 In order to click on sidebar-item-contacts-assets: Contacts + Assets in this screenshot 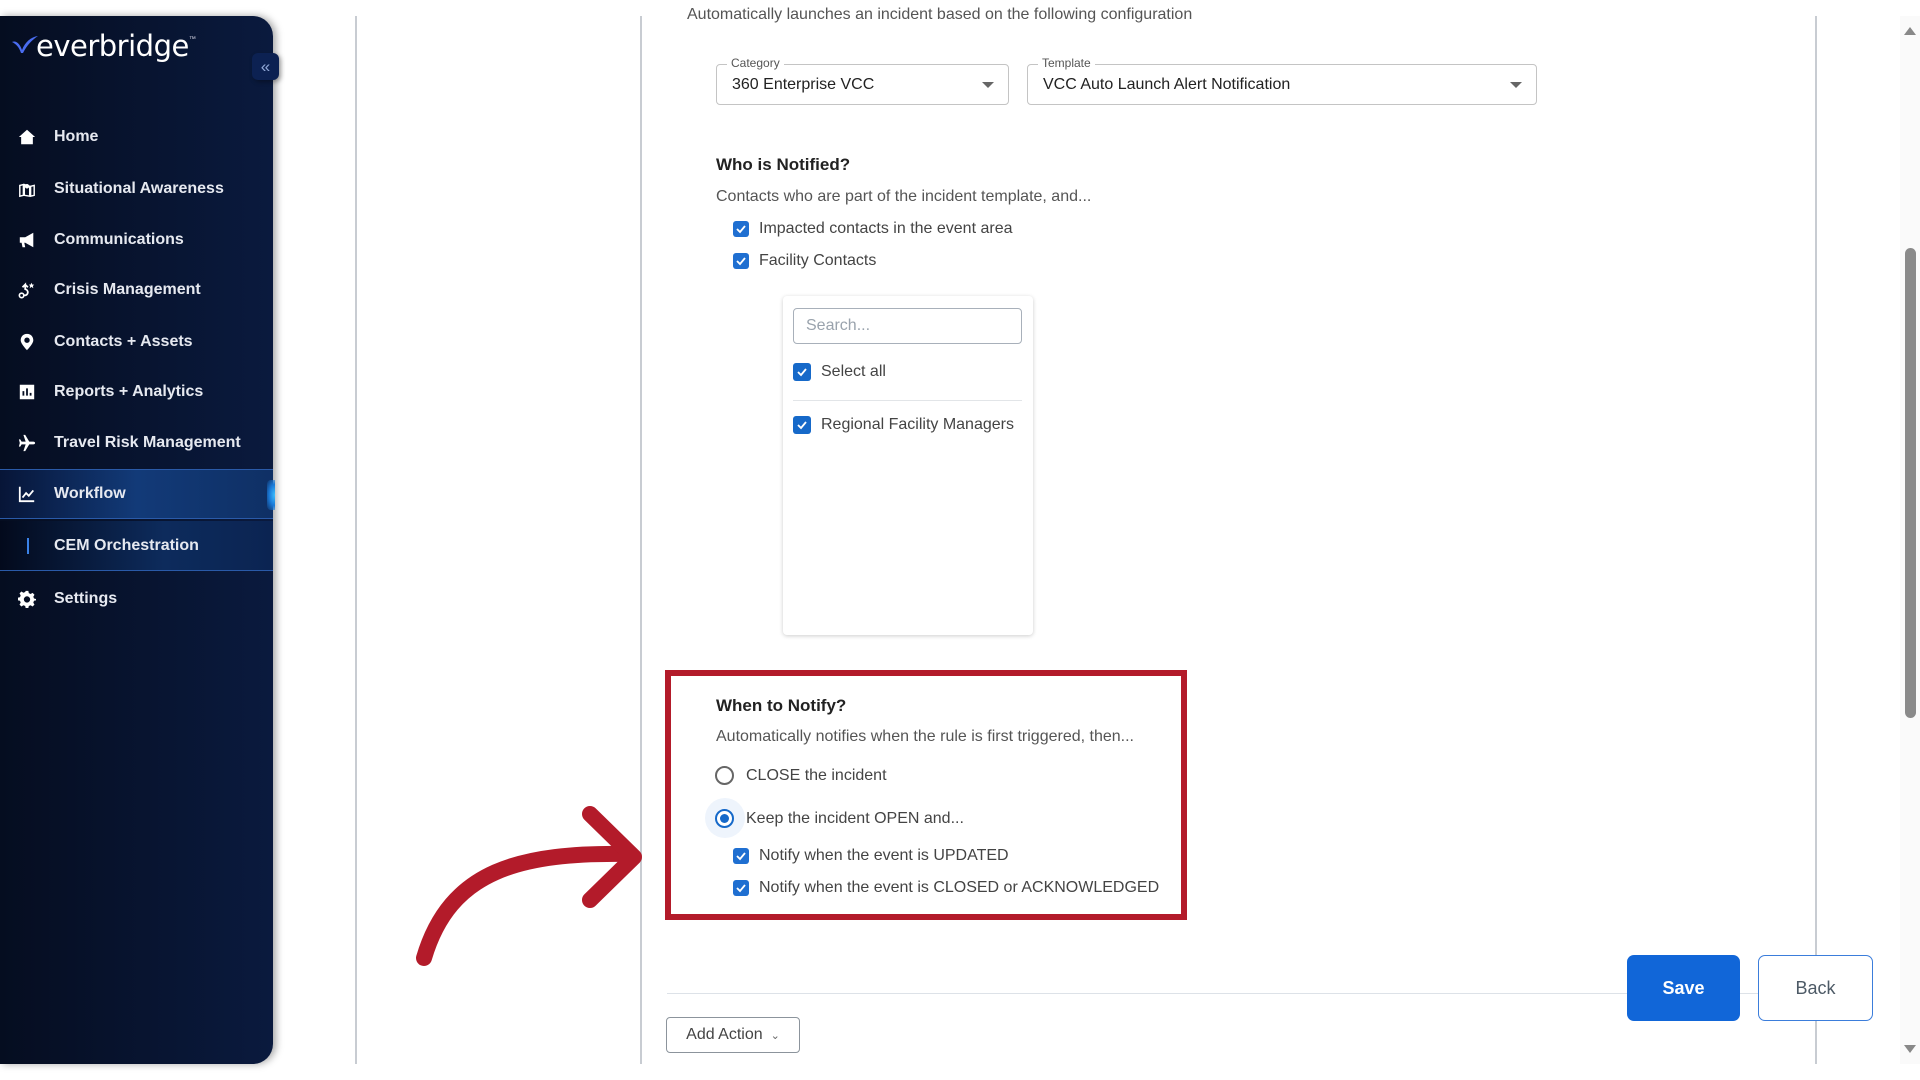, I will do `click(136, 342)`.